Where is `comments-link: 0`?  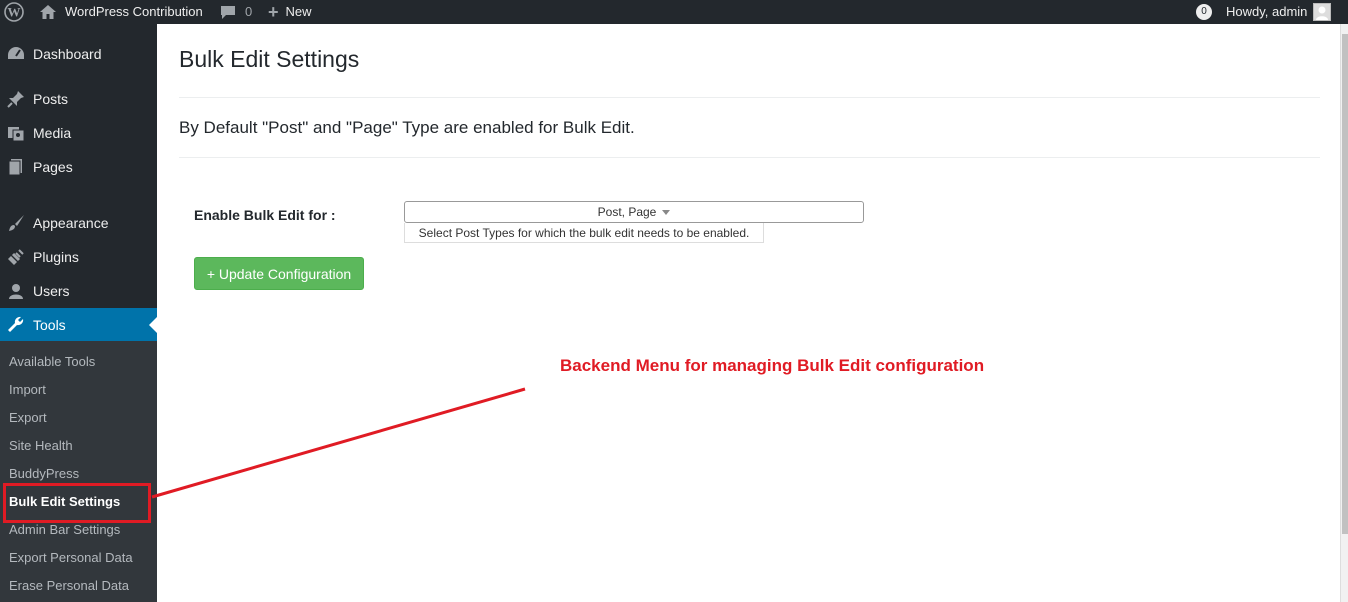 comments-link: 0 is located at coordinates (236, 12).